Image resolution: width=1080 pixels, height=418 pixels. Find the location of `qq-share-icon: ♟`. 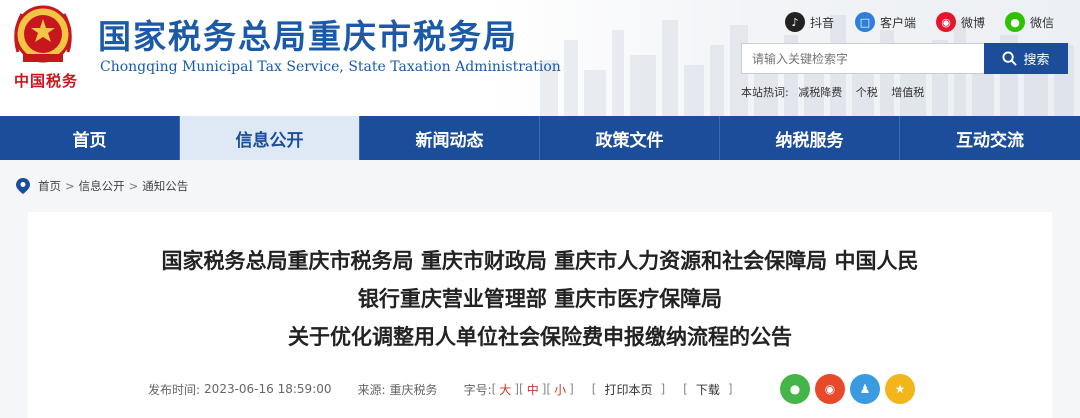

qq-share-icon: ♟ is located at coordinates (865, 389).